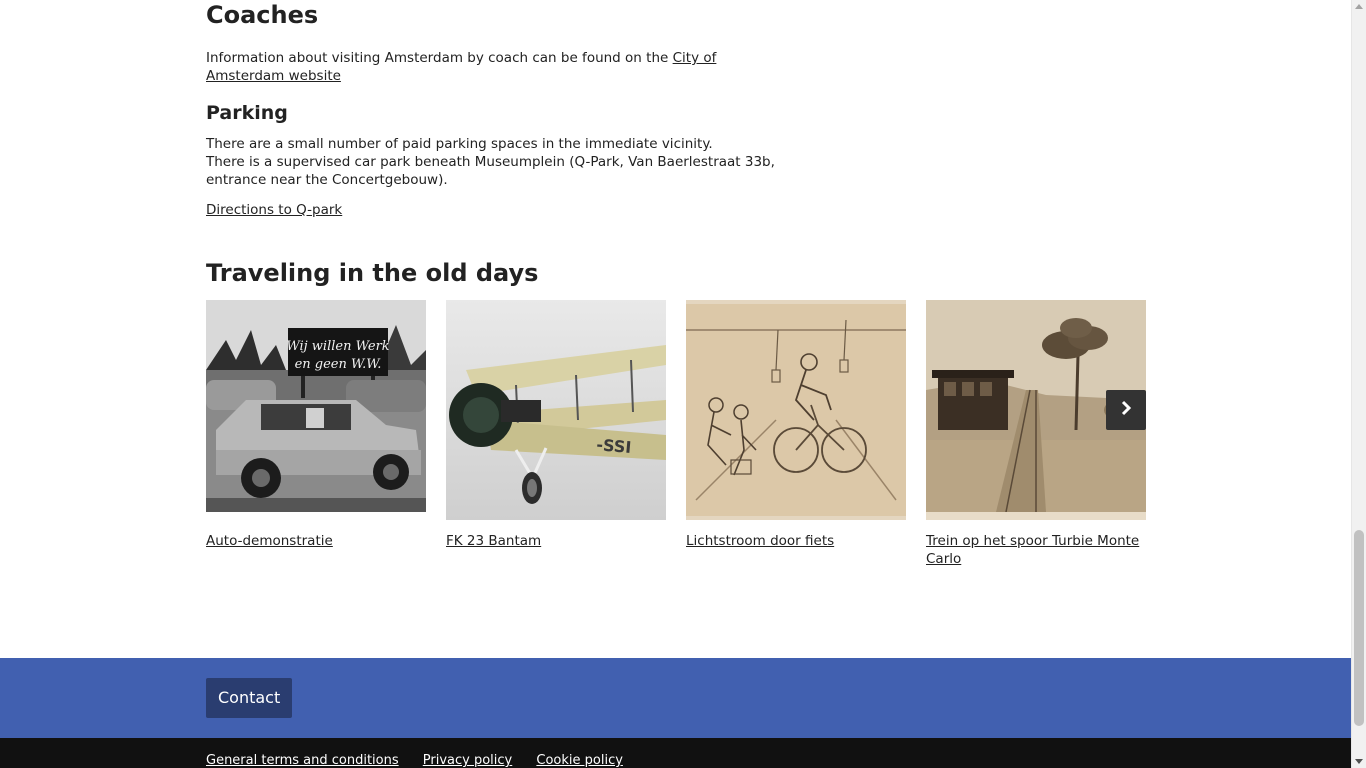 The height and width of the screenshot is (768, 1366). I want to click on carousel-card: Trein op het spoor Turbie Monte Carlo, so click(1036, 434).